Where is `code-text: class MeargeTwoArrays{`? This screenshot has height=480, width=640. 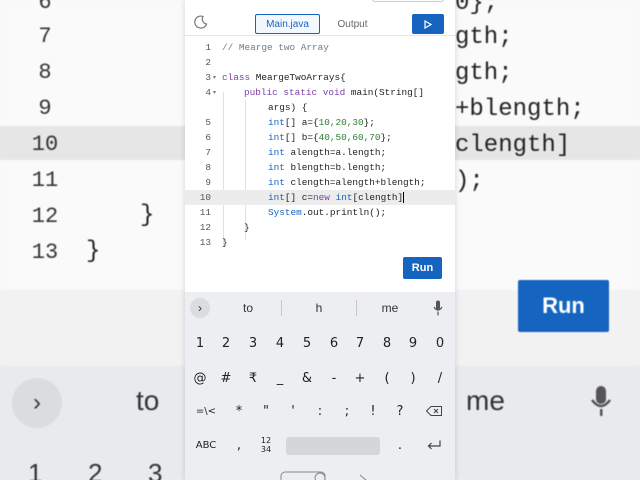 code-text: class MeargeTwoArrays{ is located at coordinates (284, 77).